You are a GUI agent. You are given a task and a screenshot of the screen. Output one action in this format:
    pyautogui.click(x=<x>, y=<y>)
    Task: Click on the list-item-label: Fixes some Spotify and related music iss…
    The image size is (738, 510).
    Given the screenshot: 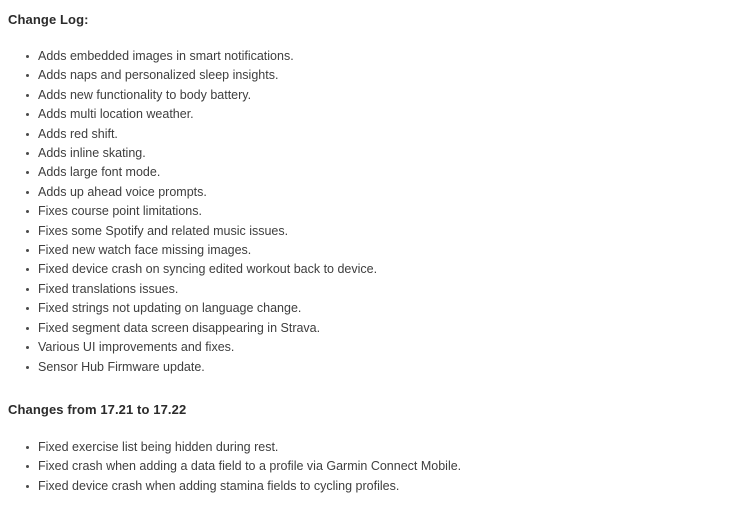 What is the action you would take?
    pyautogui.click(x=163, y=230)
    